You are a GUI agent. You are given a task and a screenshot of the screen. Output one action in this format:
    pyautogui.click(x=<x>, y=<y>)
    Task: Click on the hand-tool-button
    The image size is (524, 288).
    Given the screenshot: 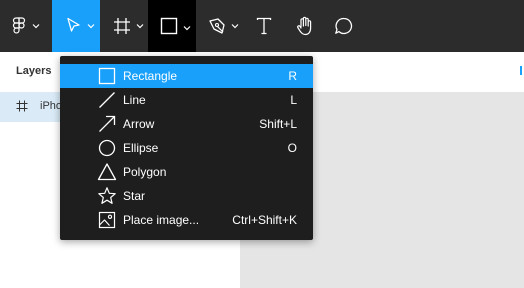 What is the action you would take?
    pyautogui.click(x=305, y=26)
    